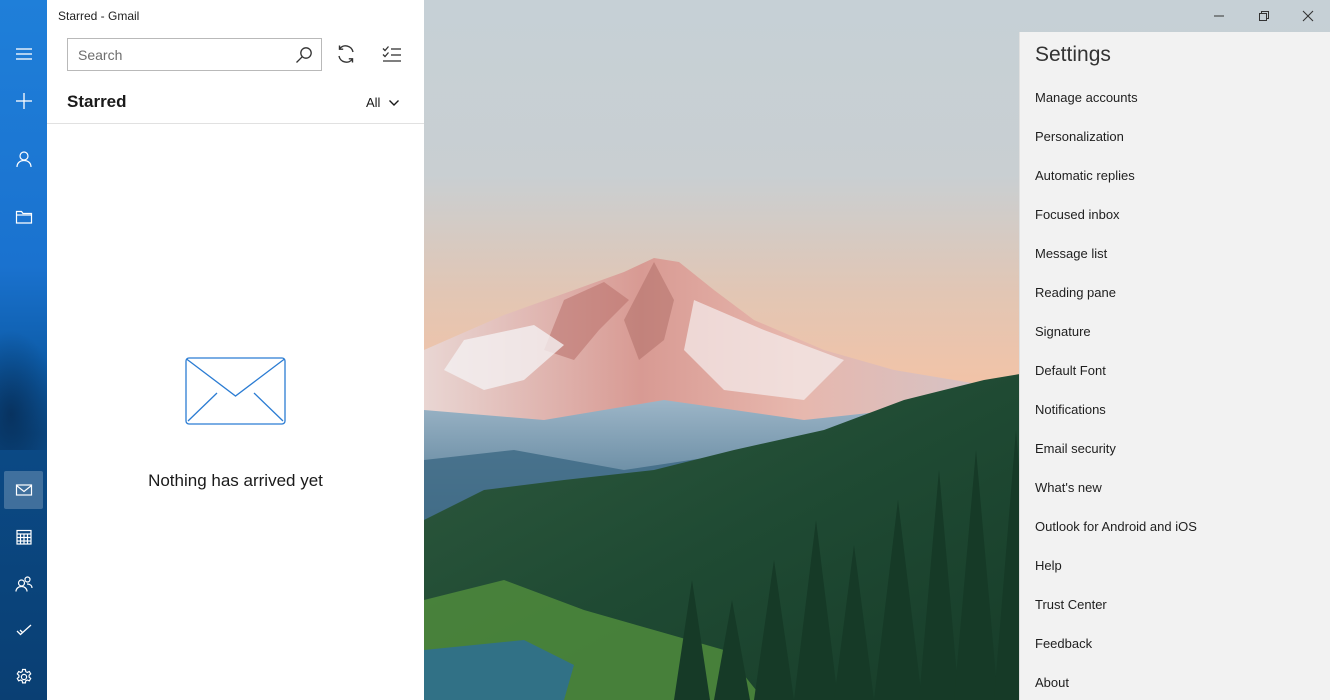 This screenshot has width=1330, height=700. What do you see at coordinates (1175, 331) in the screenshot?
I see `settings-item-signature: Signature` at bounding box center [1175, 331].